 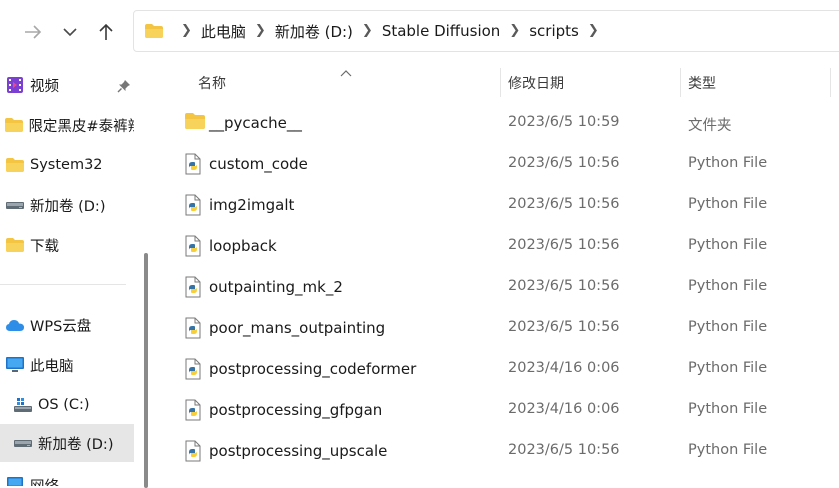 I want to click on sidebar-item-videos: 视频, so click(x=67, y=85).